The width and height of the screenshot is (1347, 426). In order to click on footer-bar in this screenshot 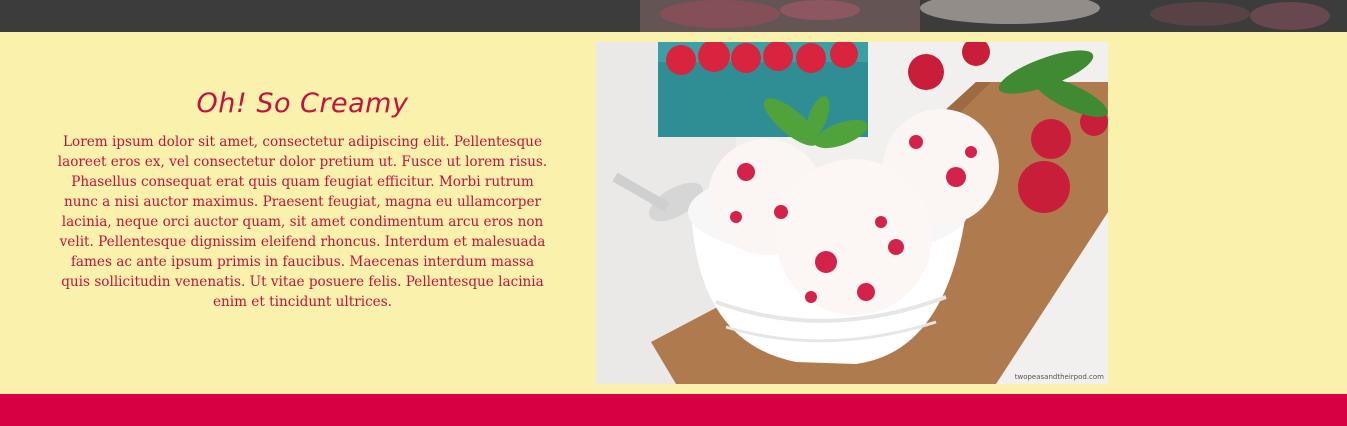, I will do `click(673, 410)`.